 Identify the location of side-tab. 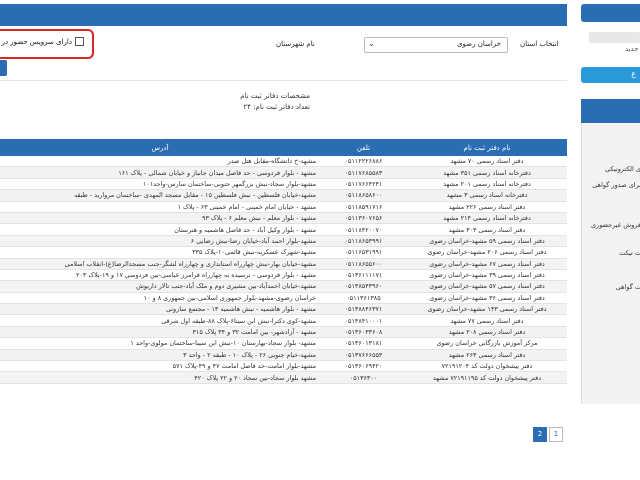
(3, 68).